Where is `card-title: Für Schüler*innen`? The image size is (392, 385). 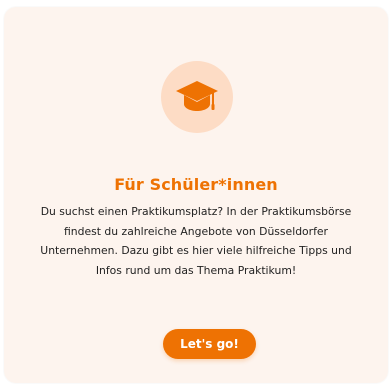 card-title: Für Schüler*innen is located at coordinates (196, 184).